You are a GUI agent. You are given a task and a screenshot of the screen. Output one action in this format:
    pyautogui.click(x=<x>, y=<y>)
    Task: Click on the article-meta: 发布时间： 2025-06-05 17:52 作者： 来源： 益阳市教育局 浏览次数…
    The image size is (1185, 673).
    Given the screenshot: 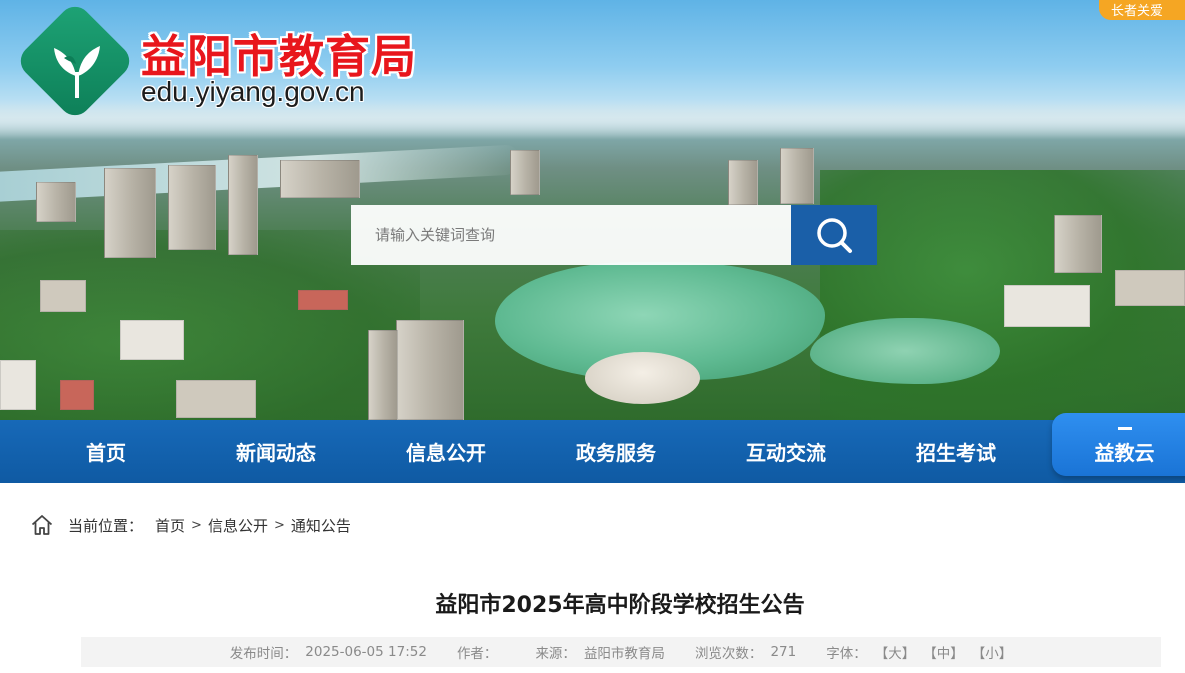 What is the action you would take?
    pyautogui.click(x=621, y=652)
    